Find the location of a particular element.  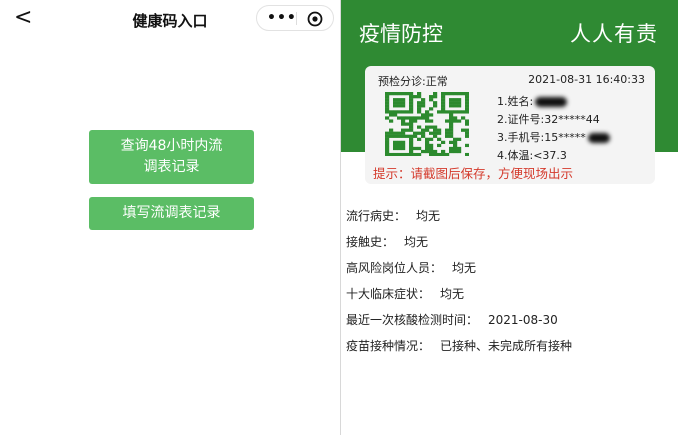

save-screenshot-tip: 提示：请截图后保存，方便现场出示 is located at coordinates (473, 173).